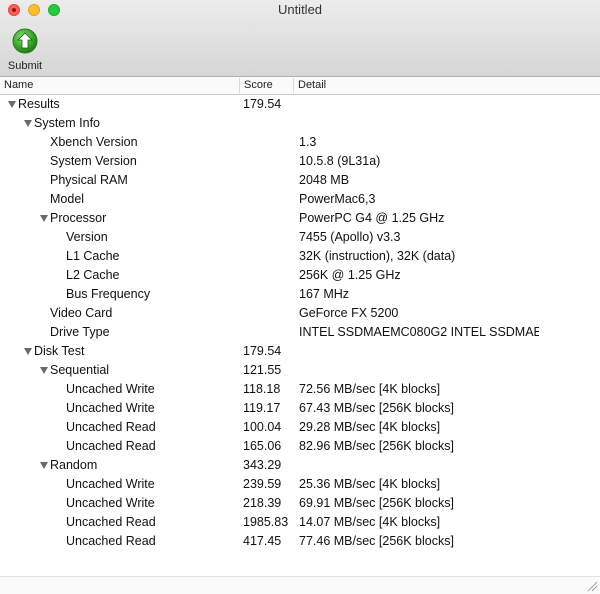 The height and width of the screenshot is (594, 600). Describe the element at coordinates (262, 541) in the screenshot. I see `row-score: 417.45` at that location.